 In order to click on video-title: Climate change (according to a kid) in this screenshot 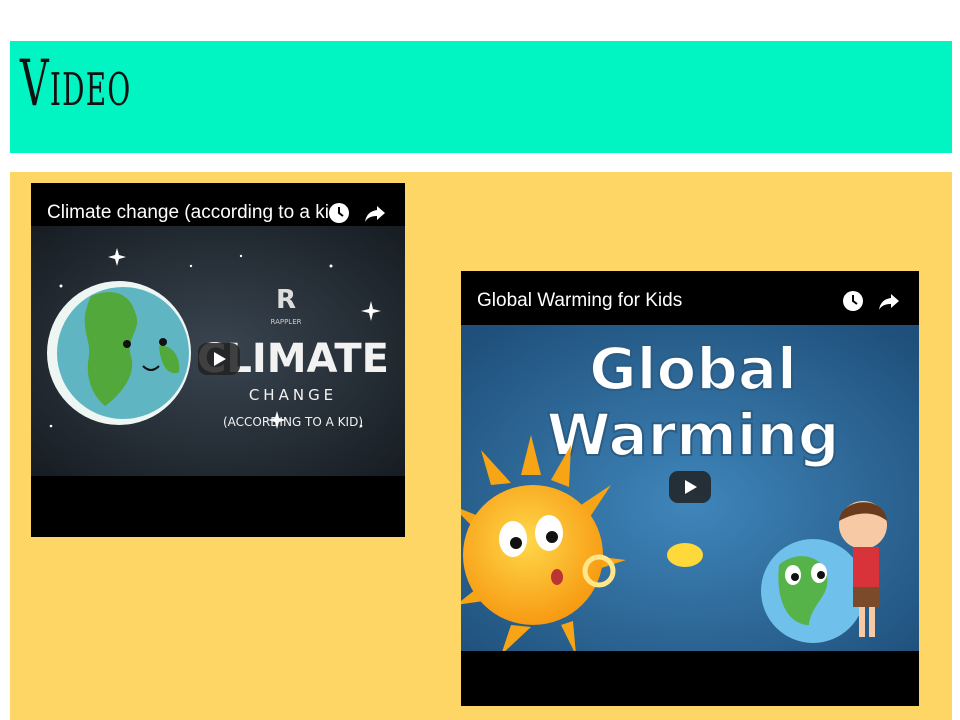, I will do `click(196, 213)`.